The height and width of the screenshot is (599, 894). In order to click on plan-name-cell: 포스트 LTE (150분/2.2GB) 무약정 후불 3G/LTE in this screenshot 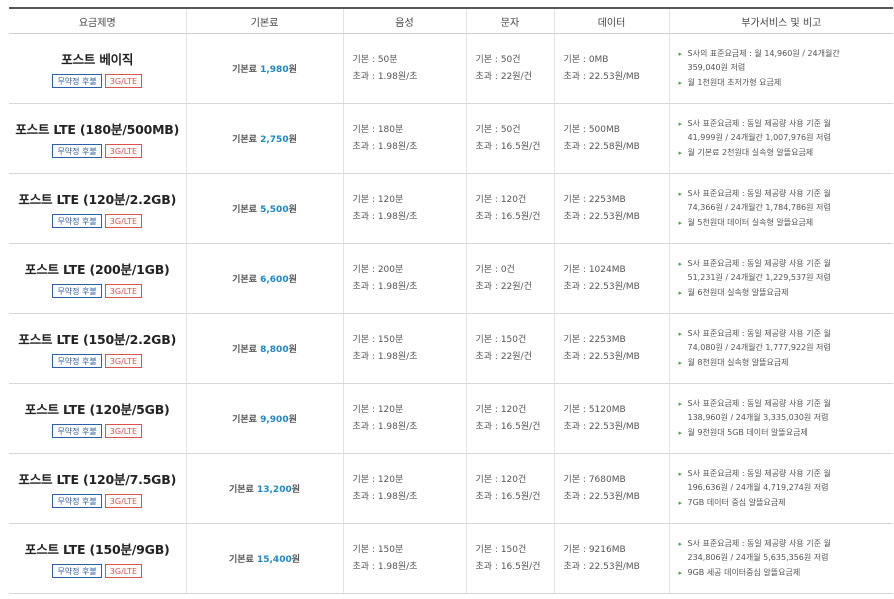, I will do `click(97, 348)`.